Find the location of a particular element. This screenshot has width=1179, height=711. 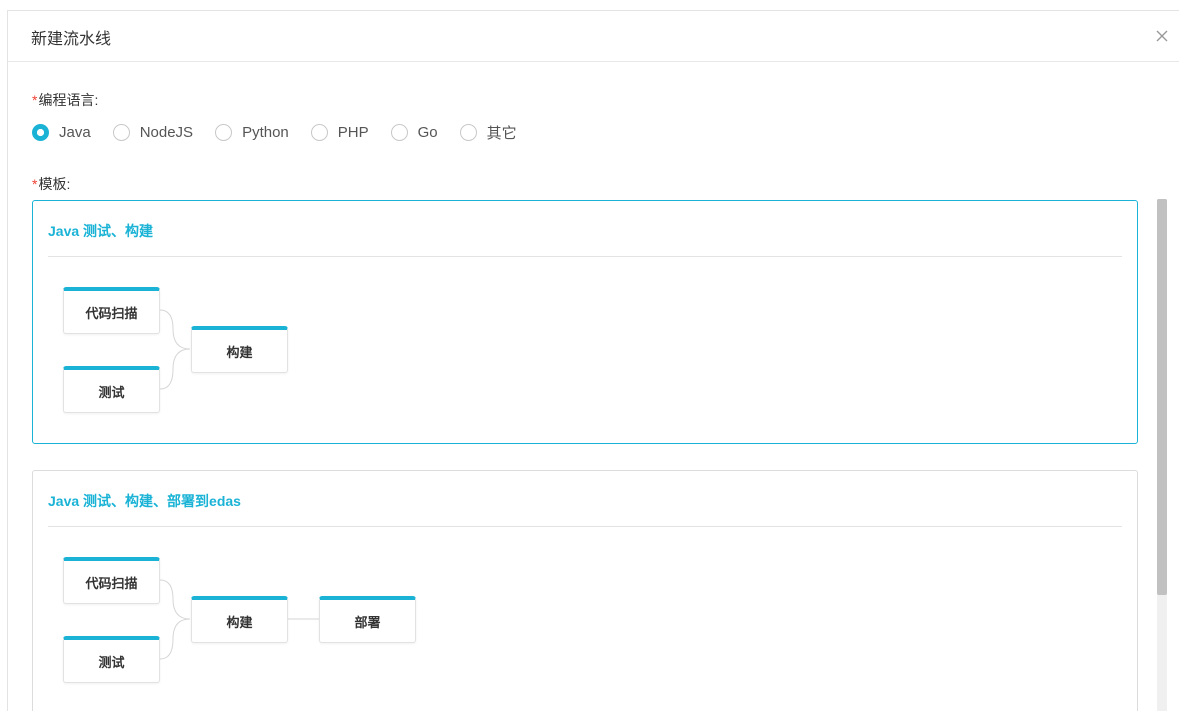

dialog-header: 新建流水线 is located at coordinates (593, 36).